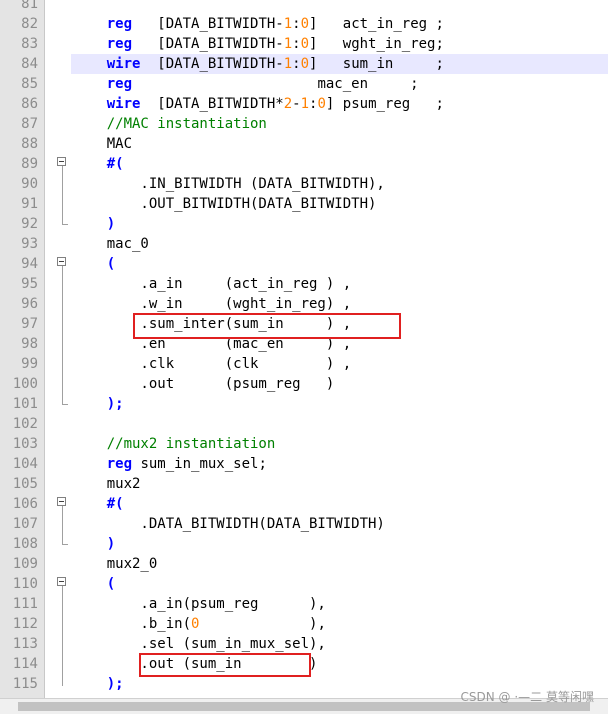  I want to click on code-token: .b_in(, so click(132, 624).